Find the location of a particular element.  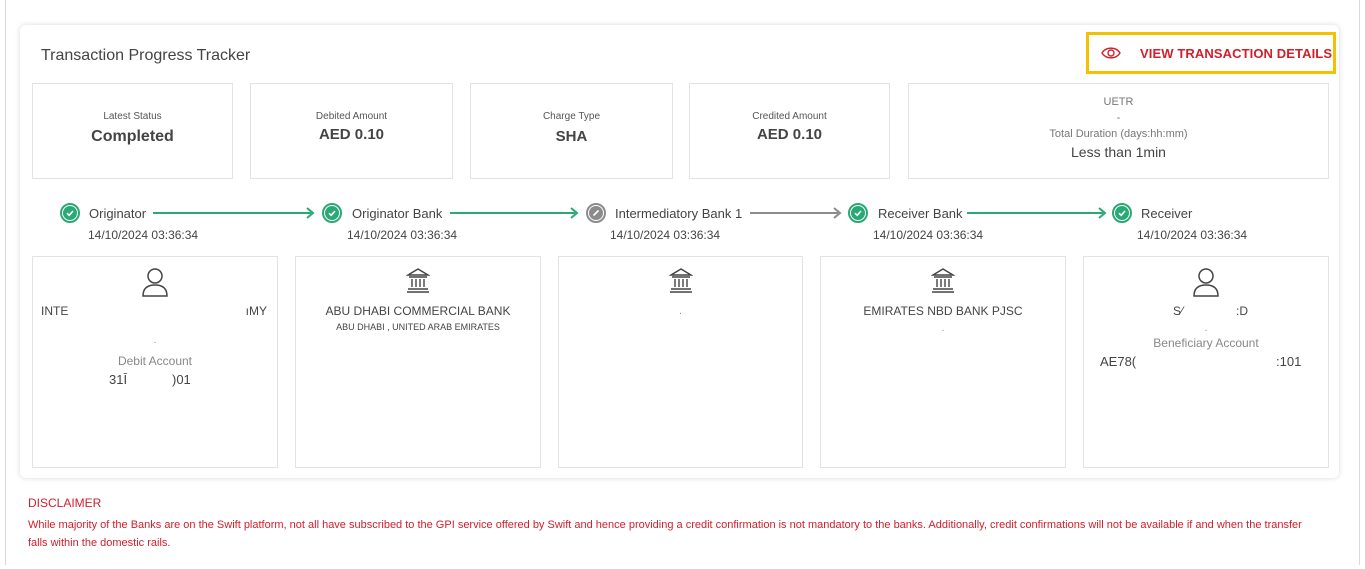

debit-account-start: 31Ī is located at coordinates (118, 379).